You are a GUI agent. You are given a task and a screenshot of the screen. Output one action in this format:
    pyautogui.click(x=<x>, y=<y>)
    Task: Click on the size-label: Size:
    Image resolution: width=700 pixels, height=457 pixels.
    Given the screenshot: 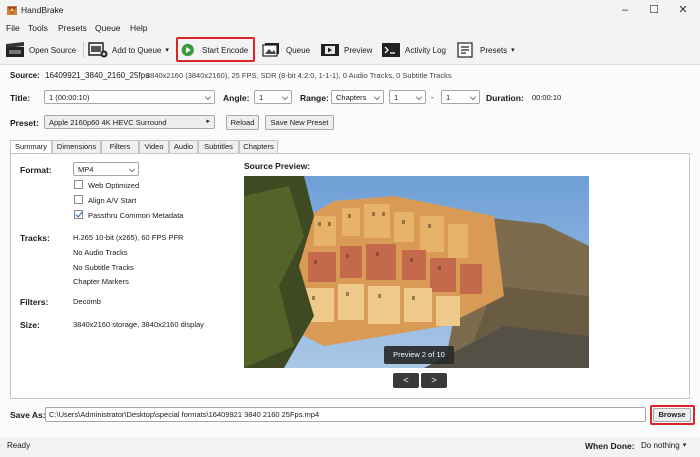 What is the action you would take?
    pyautogui.click(x=30, y=325)
    